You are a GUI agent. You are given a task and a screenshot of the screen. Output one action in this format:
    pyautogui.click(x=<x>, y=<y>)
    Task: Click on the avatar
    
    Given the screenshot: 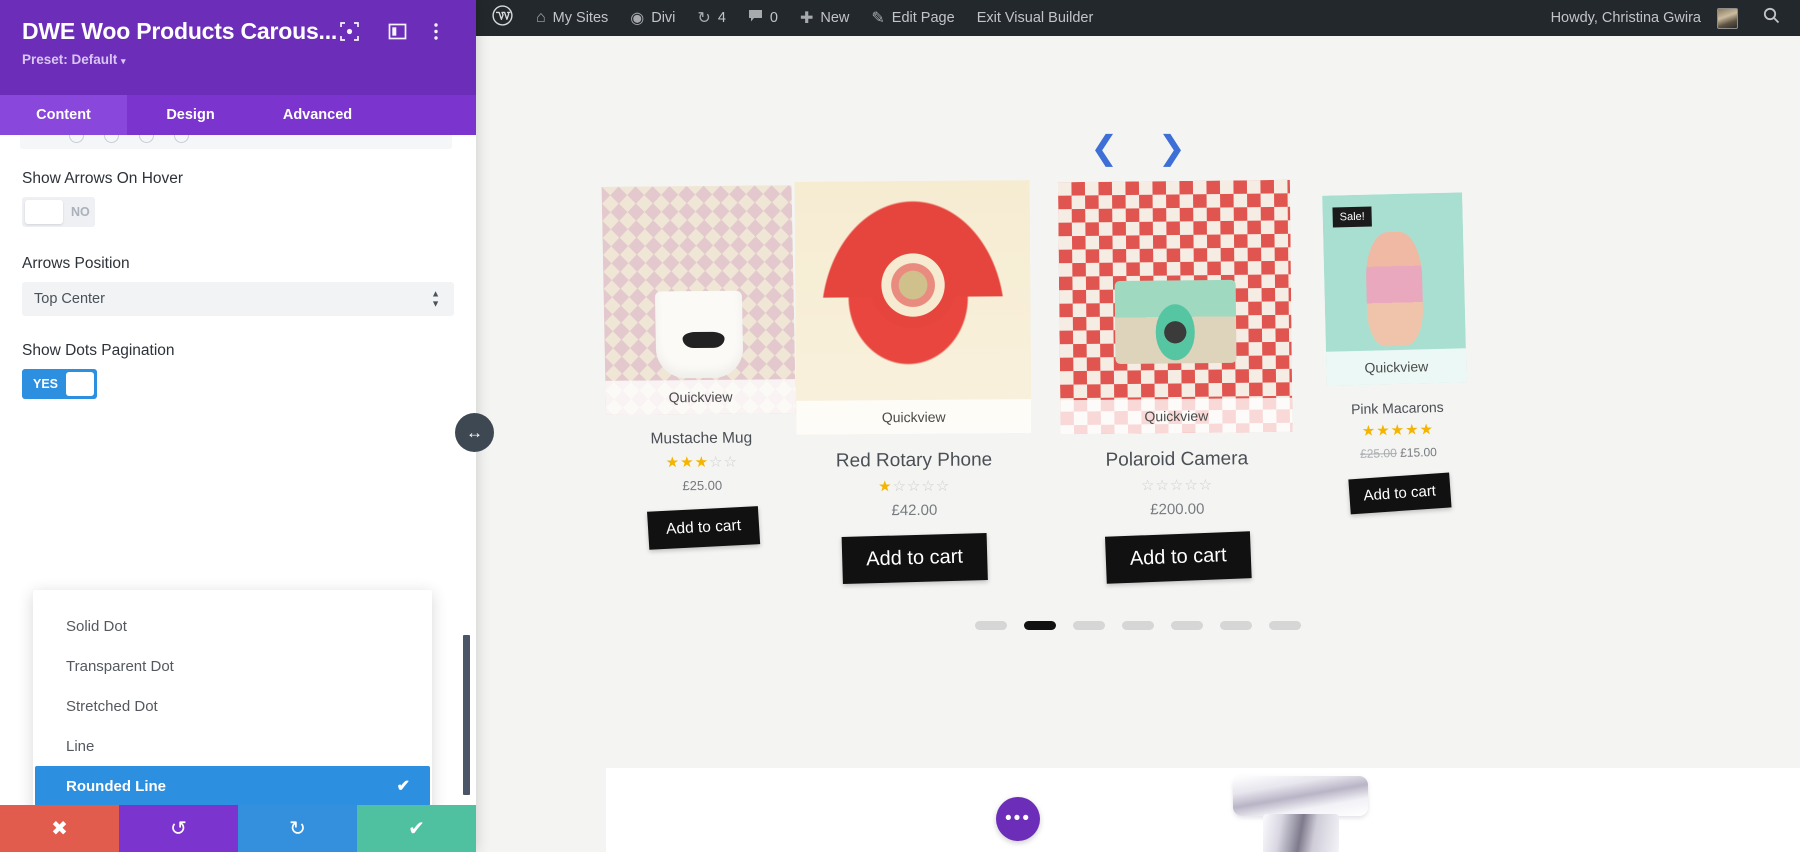 What is the action you would take?
    pyautogui.click(x=1727, y=18)
    